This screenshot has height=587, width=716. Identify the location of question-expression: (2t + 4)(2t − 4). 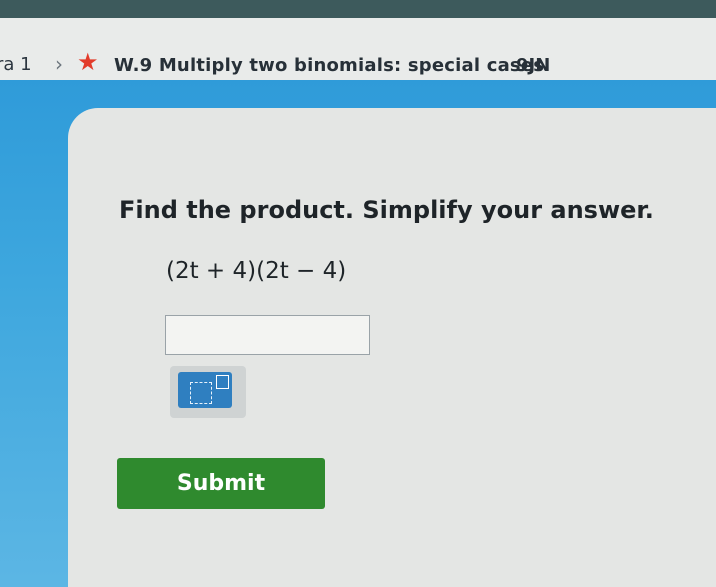
(256, 271).